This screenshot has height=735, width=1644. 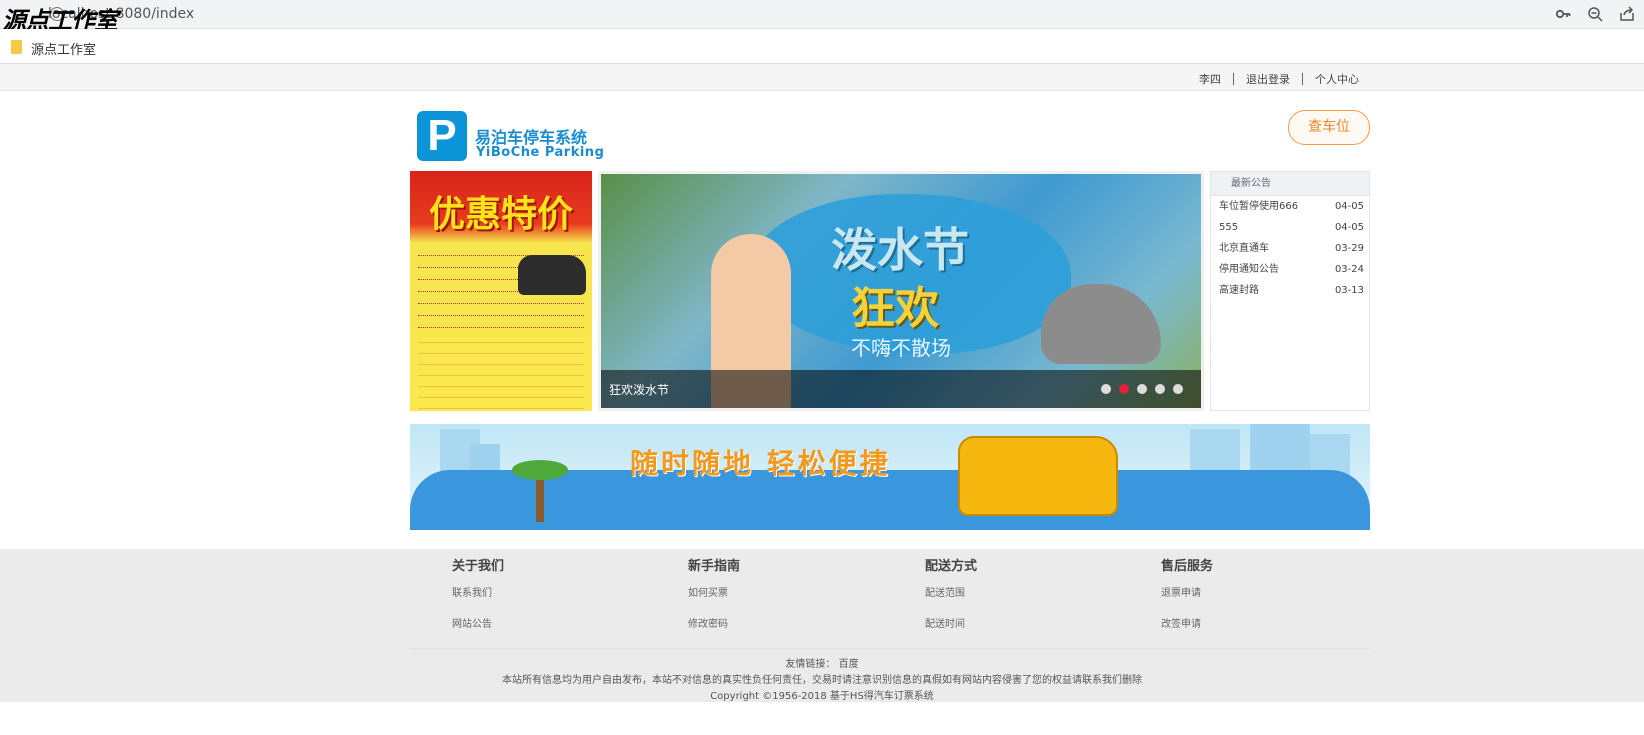 I want to click on elephant-illustration, so click(x=1101, y=324).